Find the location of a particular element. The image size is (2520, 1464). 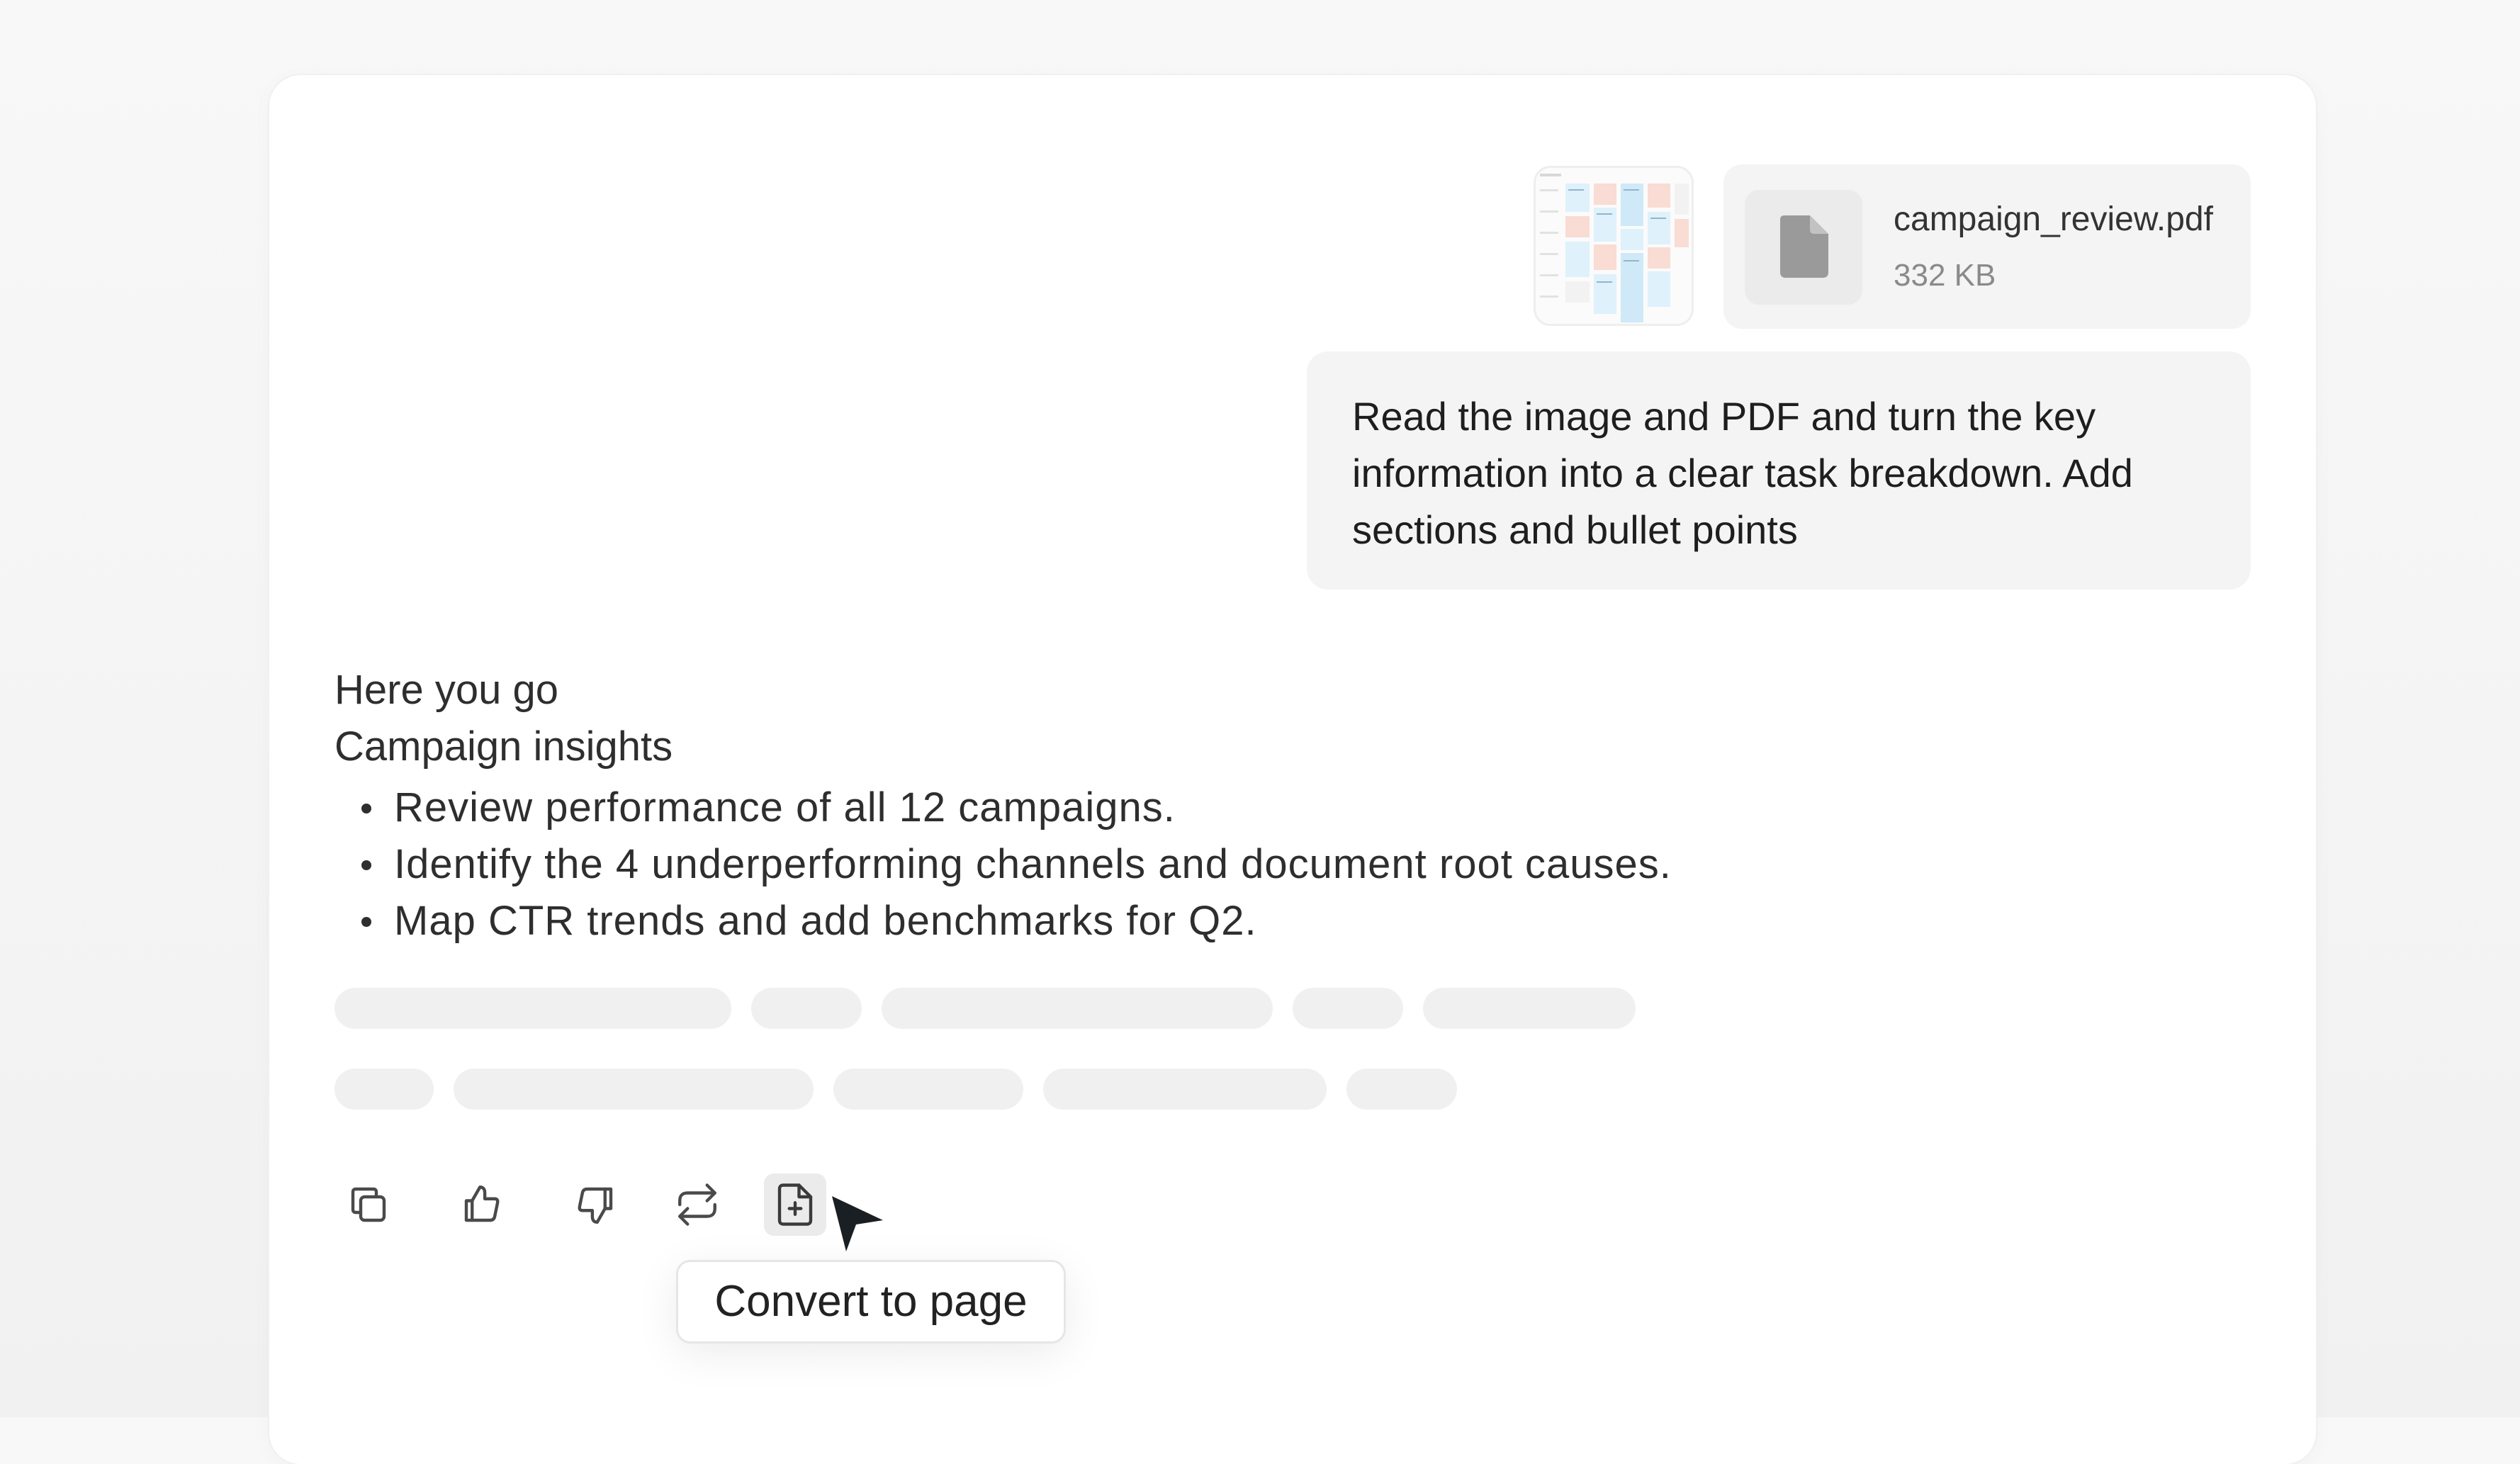

convert-to-page-tooltip: Convert to page is located at coordinates (871, 1302).